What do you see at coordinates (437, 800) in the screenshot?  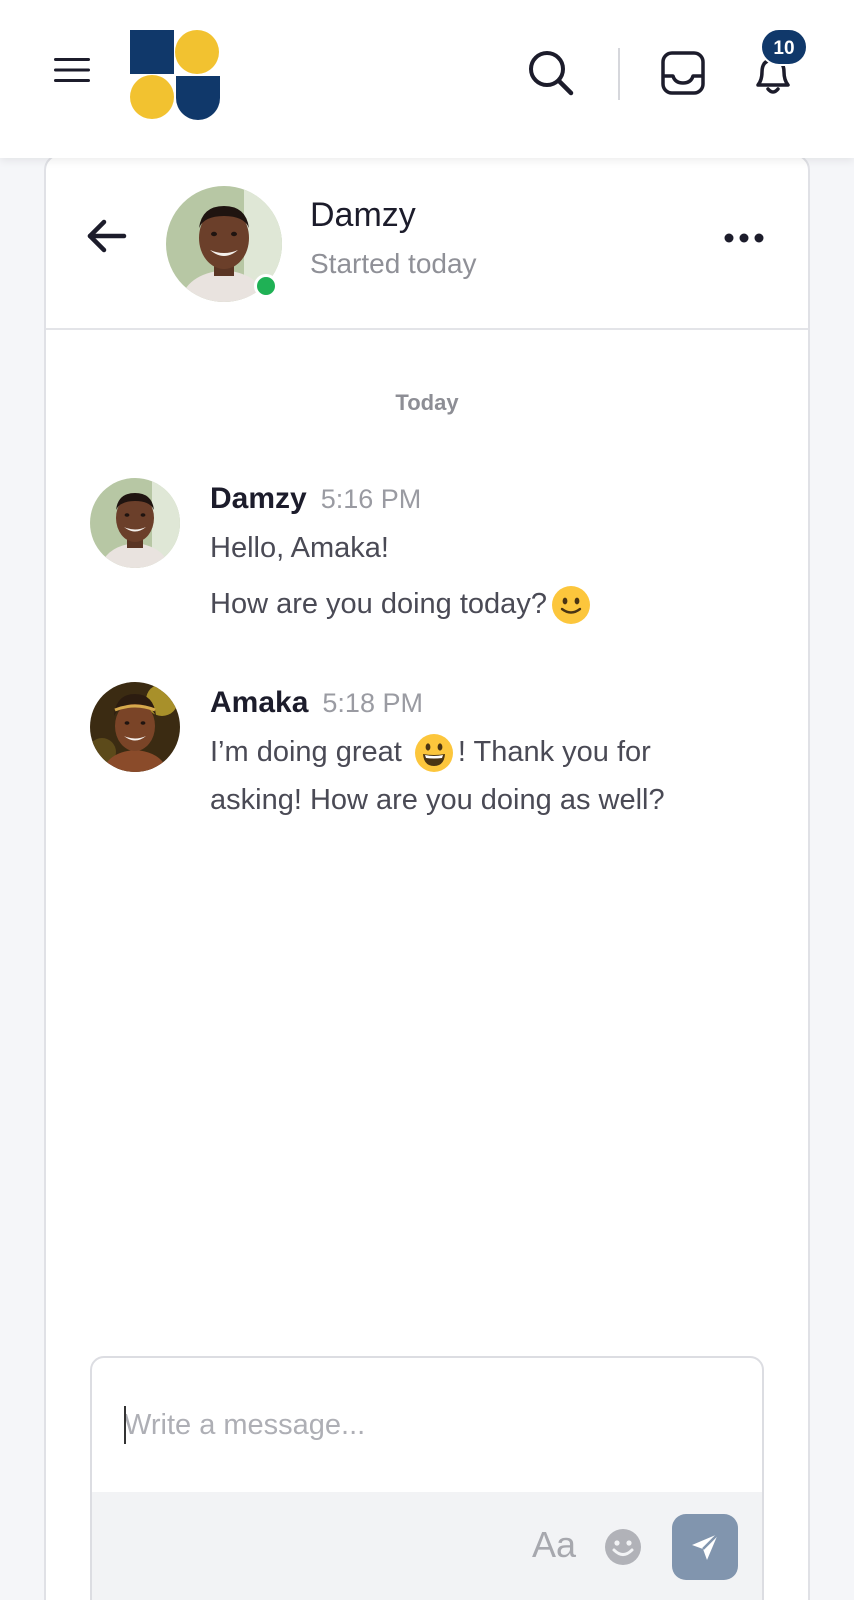 I see `message-text: asking! How are you doing as well?` at bounding box center [437, 800].